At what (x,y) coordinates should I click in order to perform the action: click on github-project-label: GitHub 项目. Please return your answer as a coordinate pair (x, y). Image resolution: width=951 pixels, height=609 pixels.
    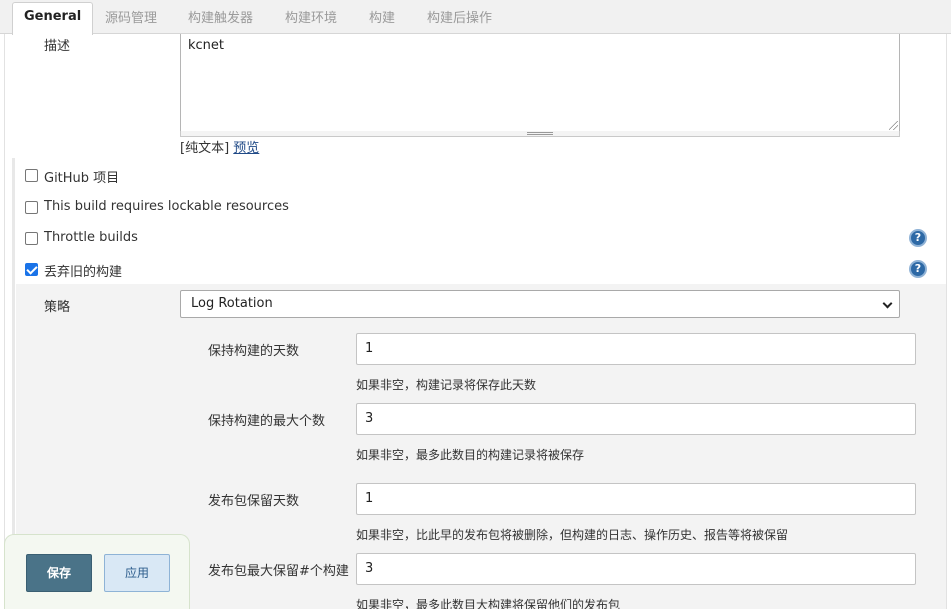
    Looking at the image, I should click on (82, 178).